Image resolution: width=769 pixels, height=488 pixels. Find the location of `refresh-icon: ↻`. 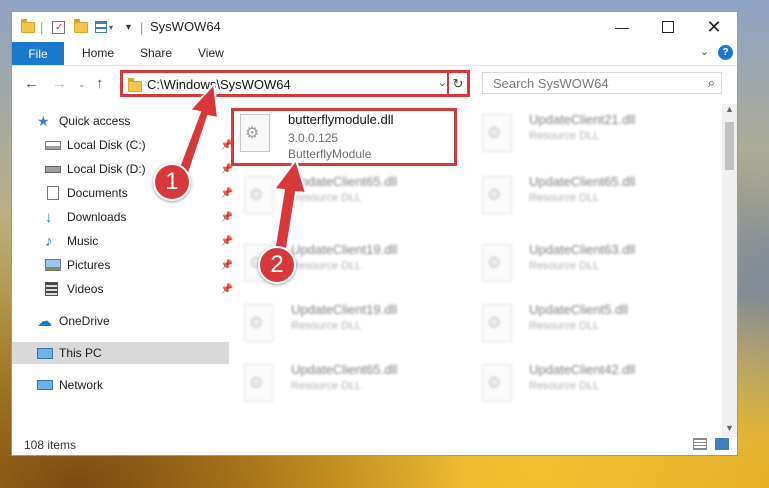

refresh-icon: ↻ is located at coordinates (457, 83).